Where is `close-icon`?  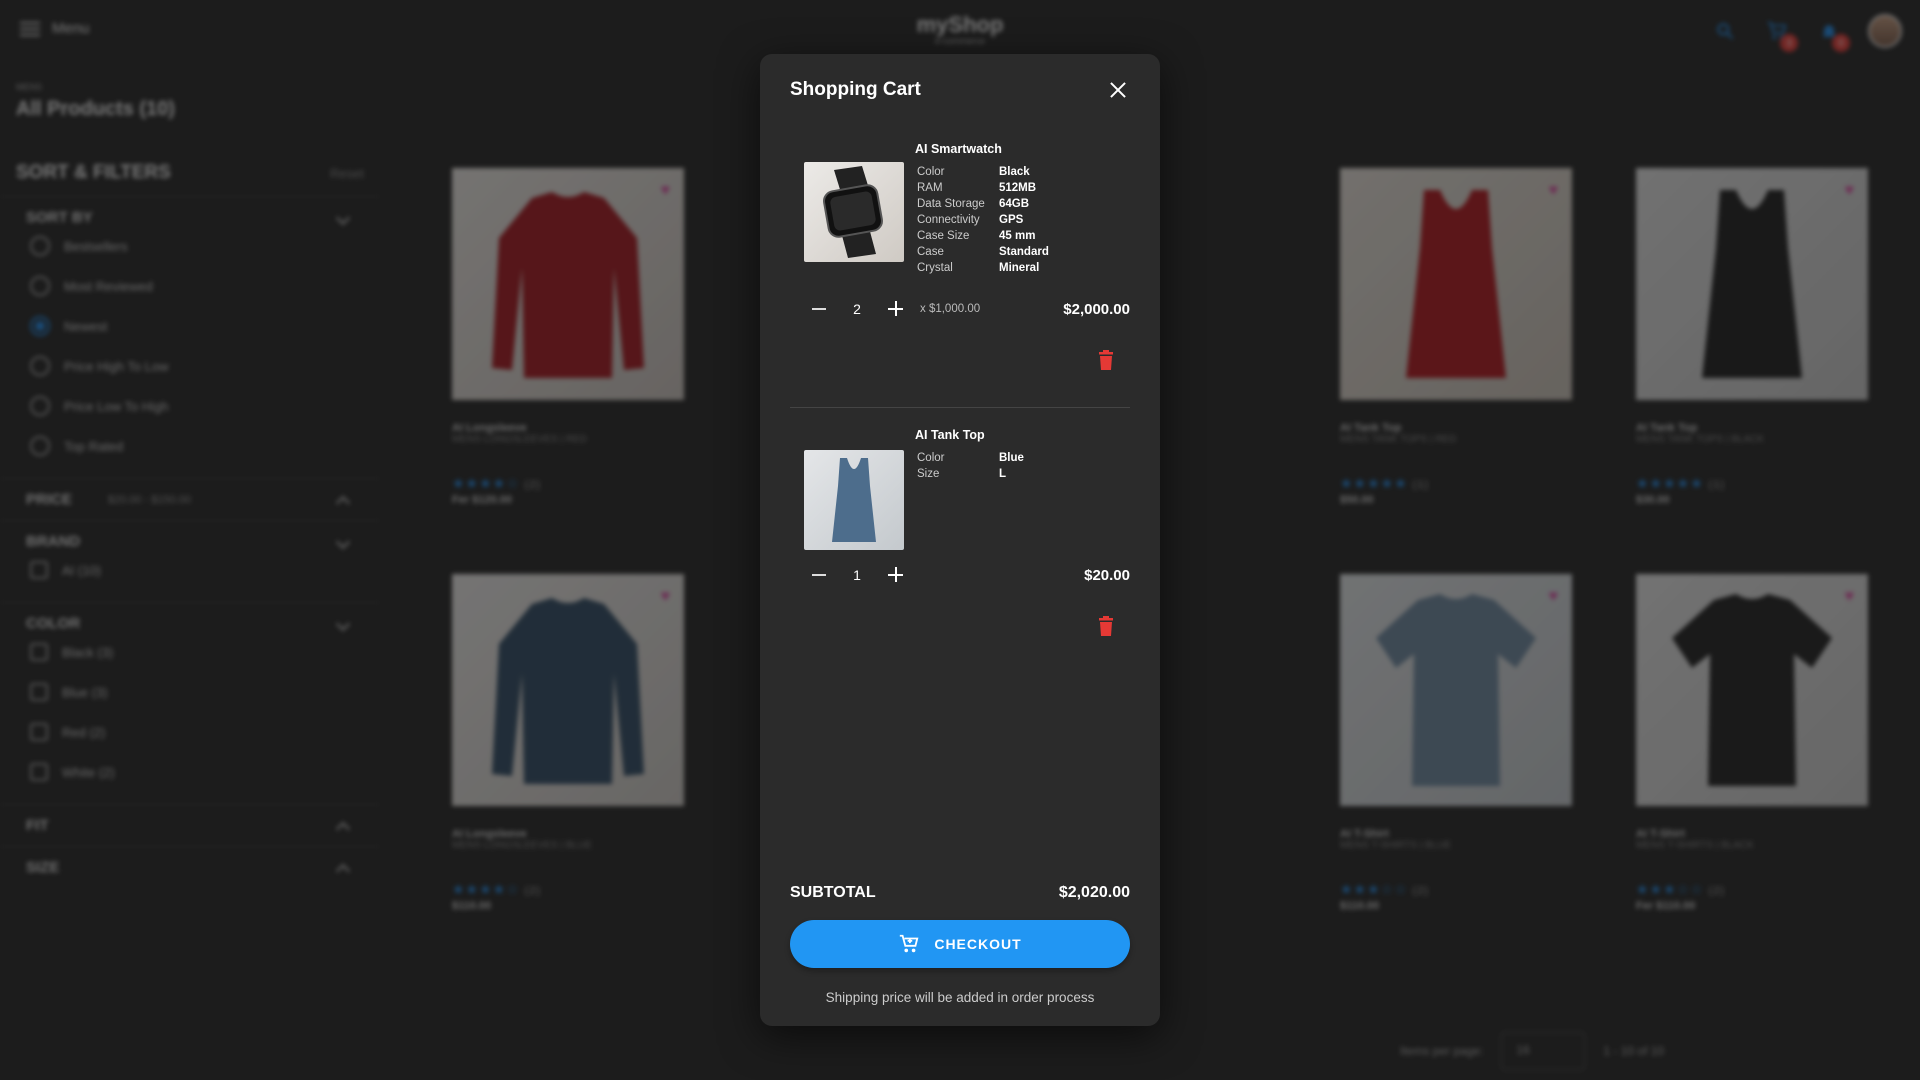 close-icon is located at coordinates (1118, 90).